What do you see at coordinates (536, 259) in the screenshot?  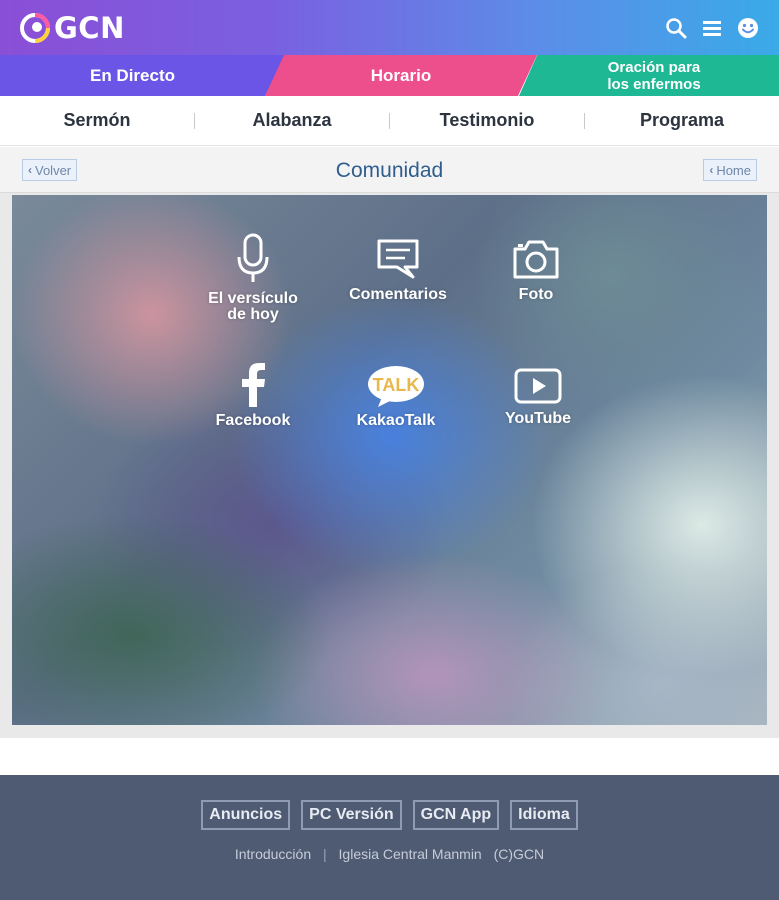 I see `camera-icon` at bounding box center [536, 259].